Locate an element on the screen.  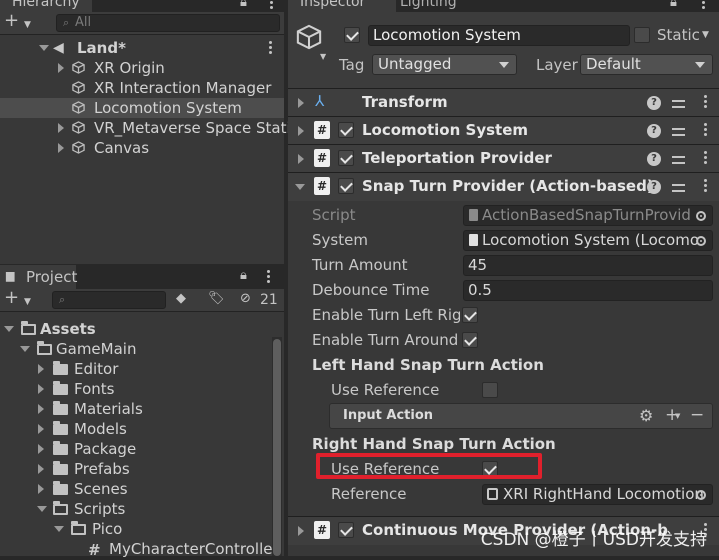
search-placeholder: All is located at coordinates (83, 22).